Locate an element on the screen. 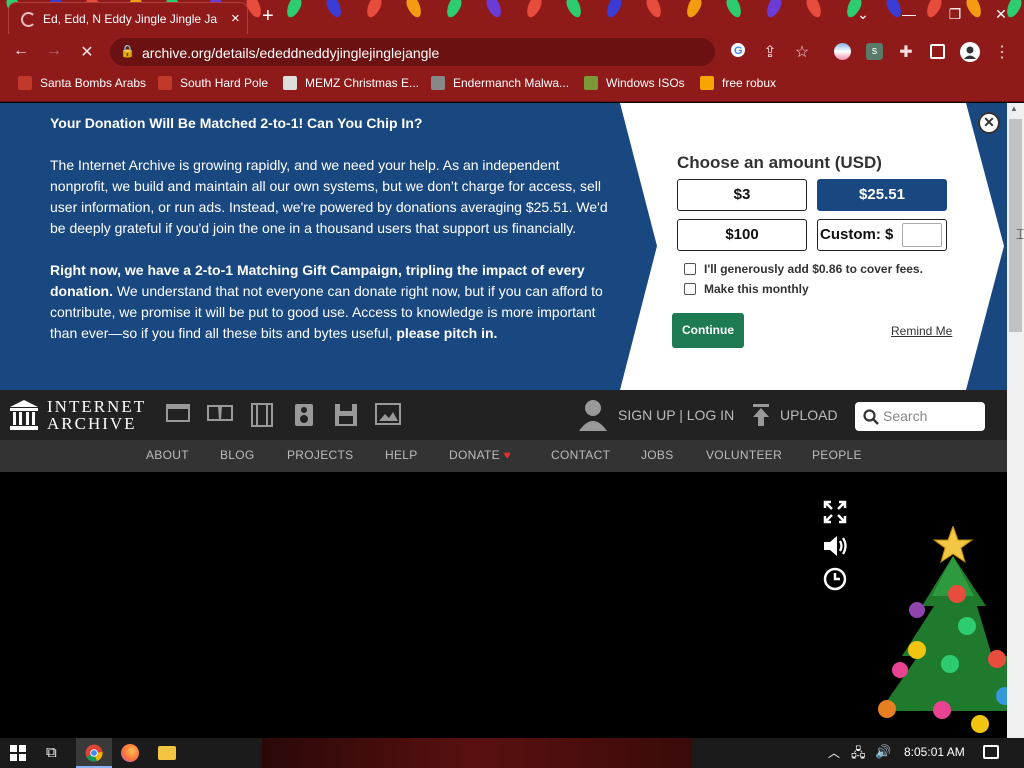 The width and height of the screenshot is (1024, 768). monthly-label: Make this monthly is located at coordinates (756, 289).